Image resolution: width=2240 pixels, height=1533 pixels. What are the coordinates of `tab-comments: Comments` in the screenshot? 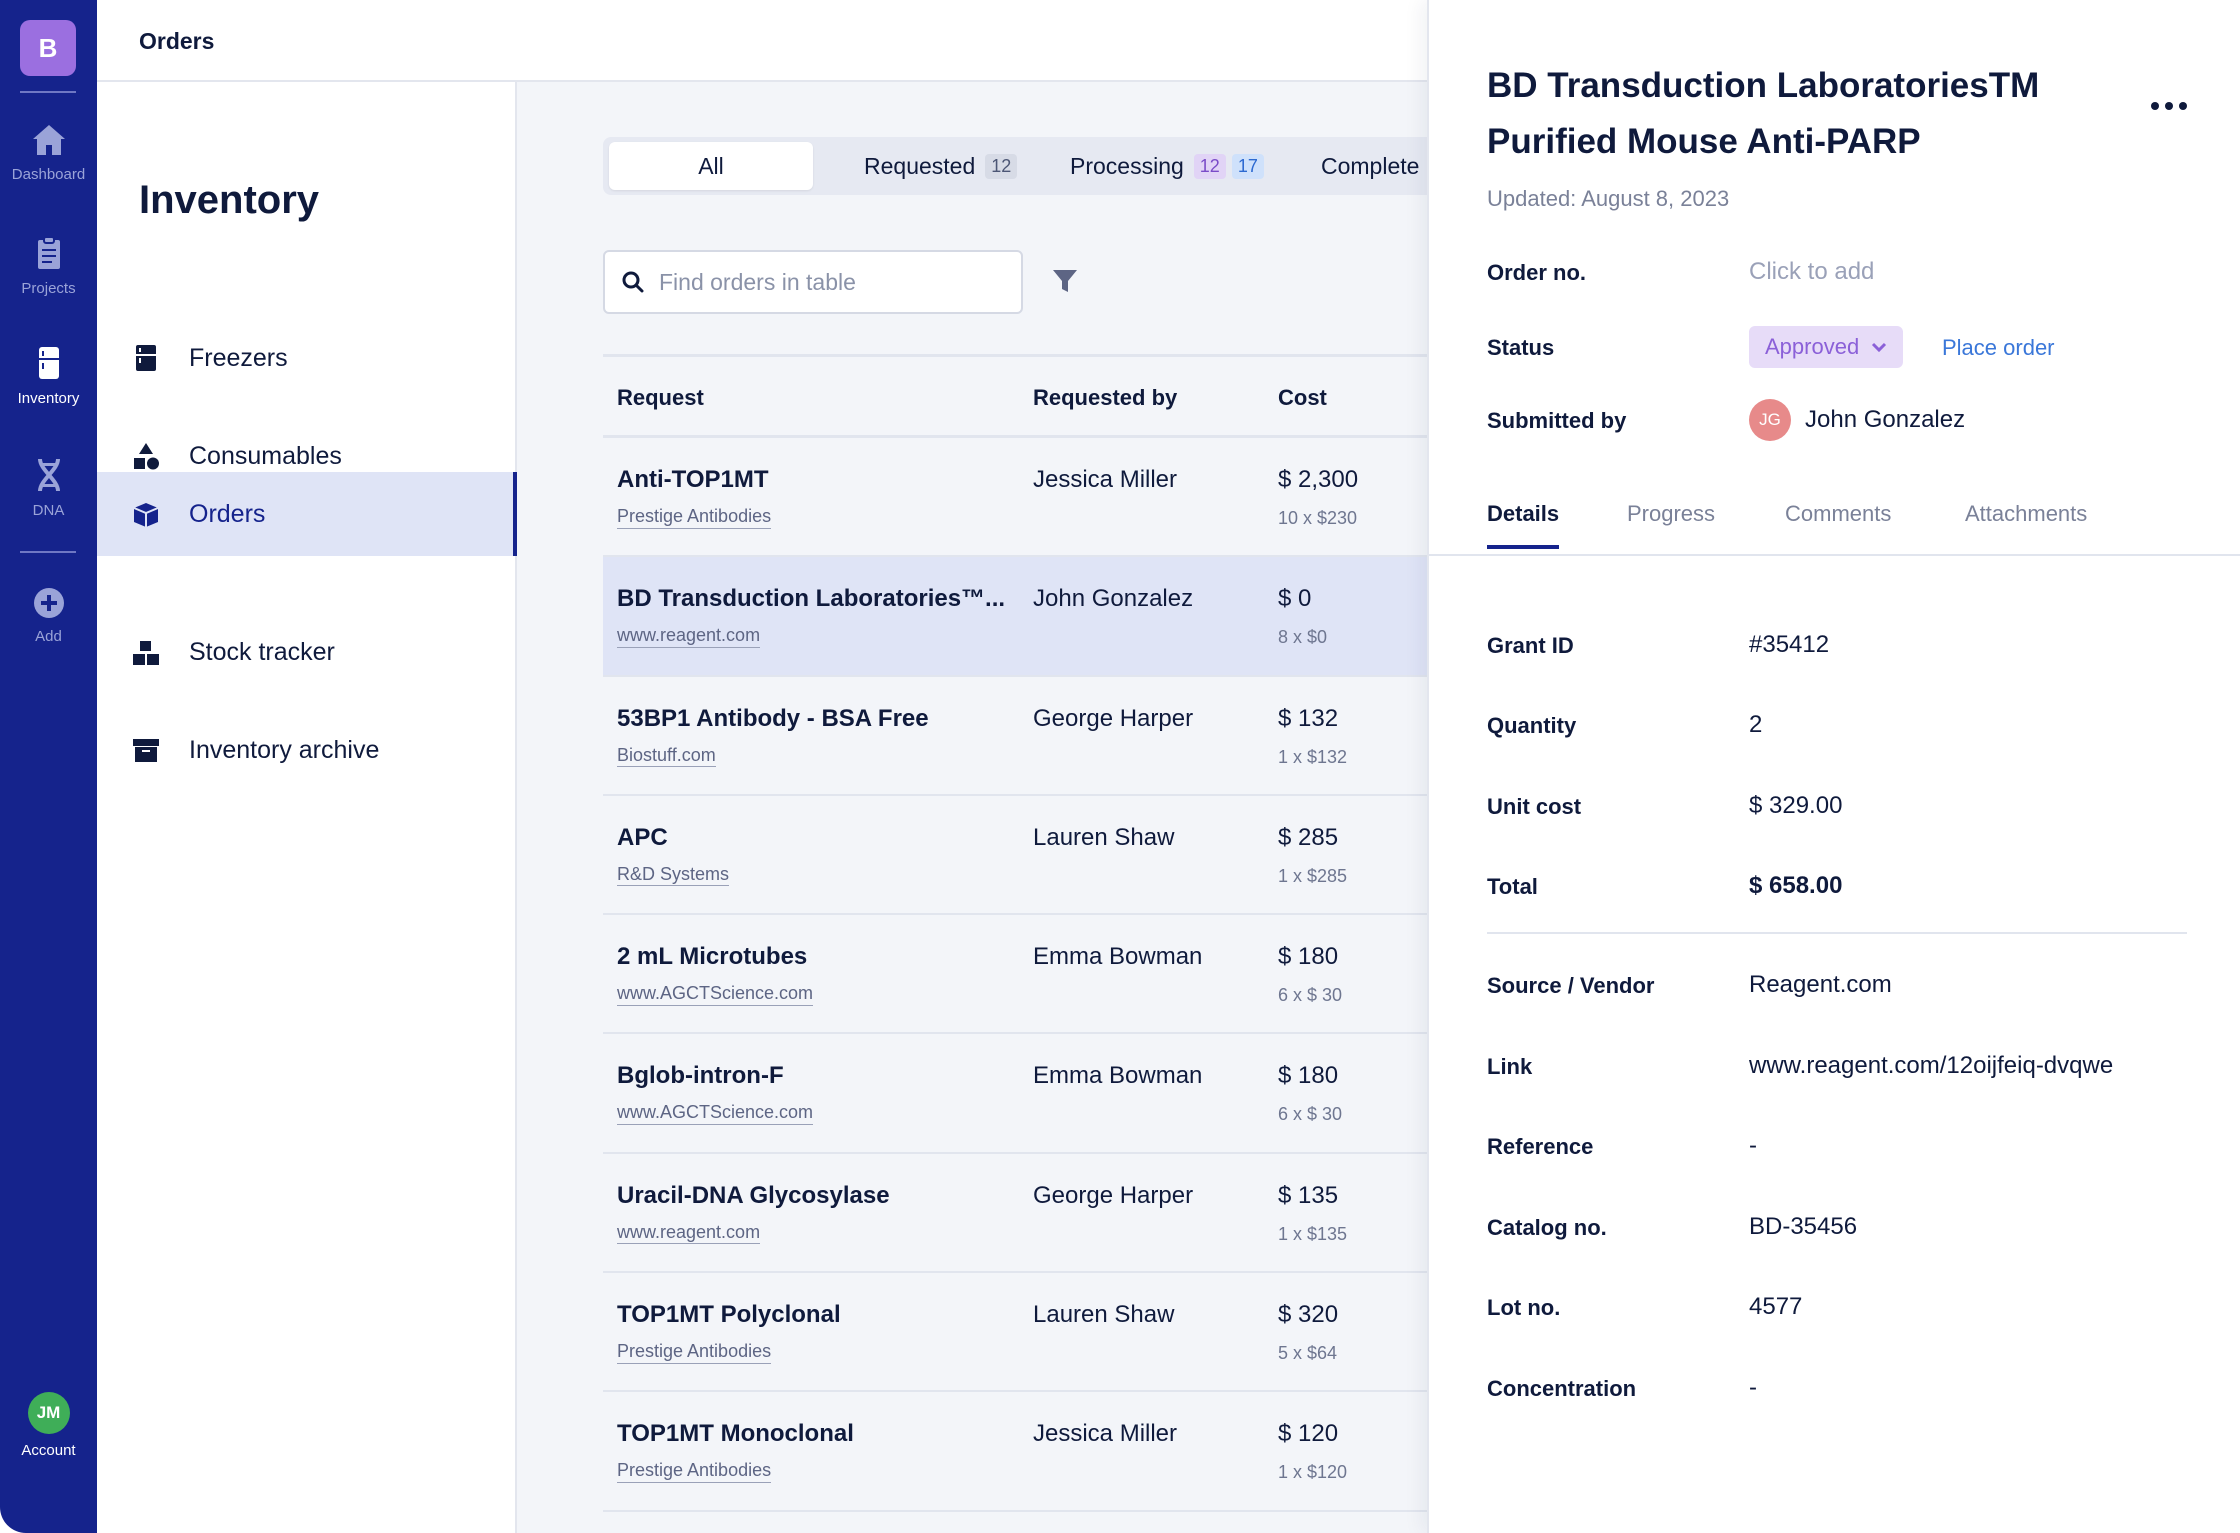 It's located at (1838, 514).